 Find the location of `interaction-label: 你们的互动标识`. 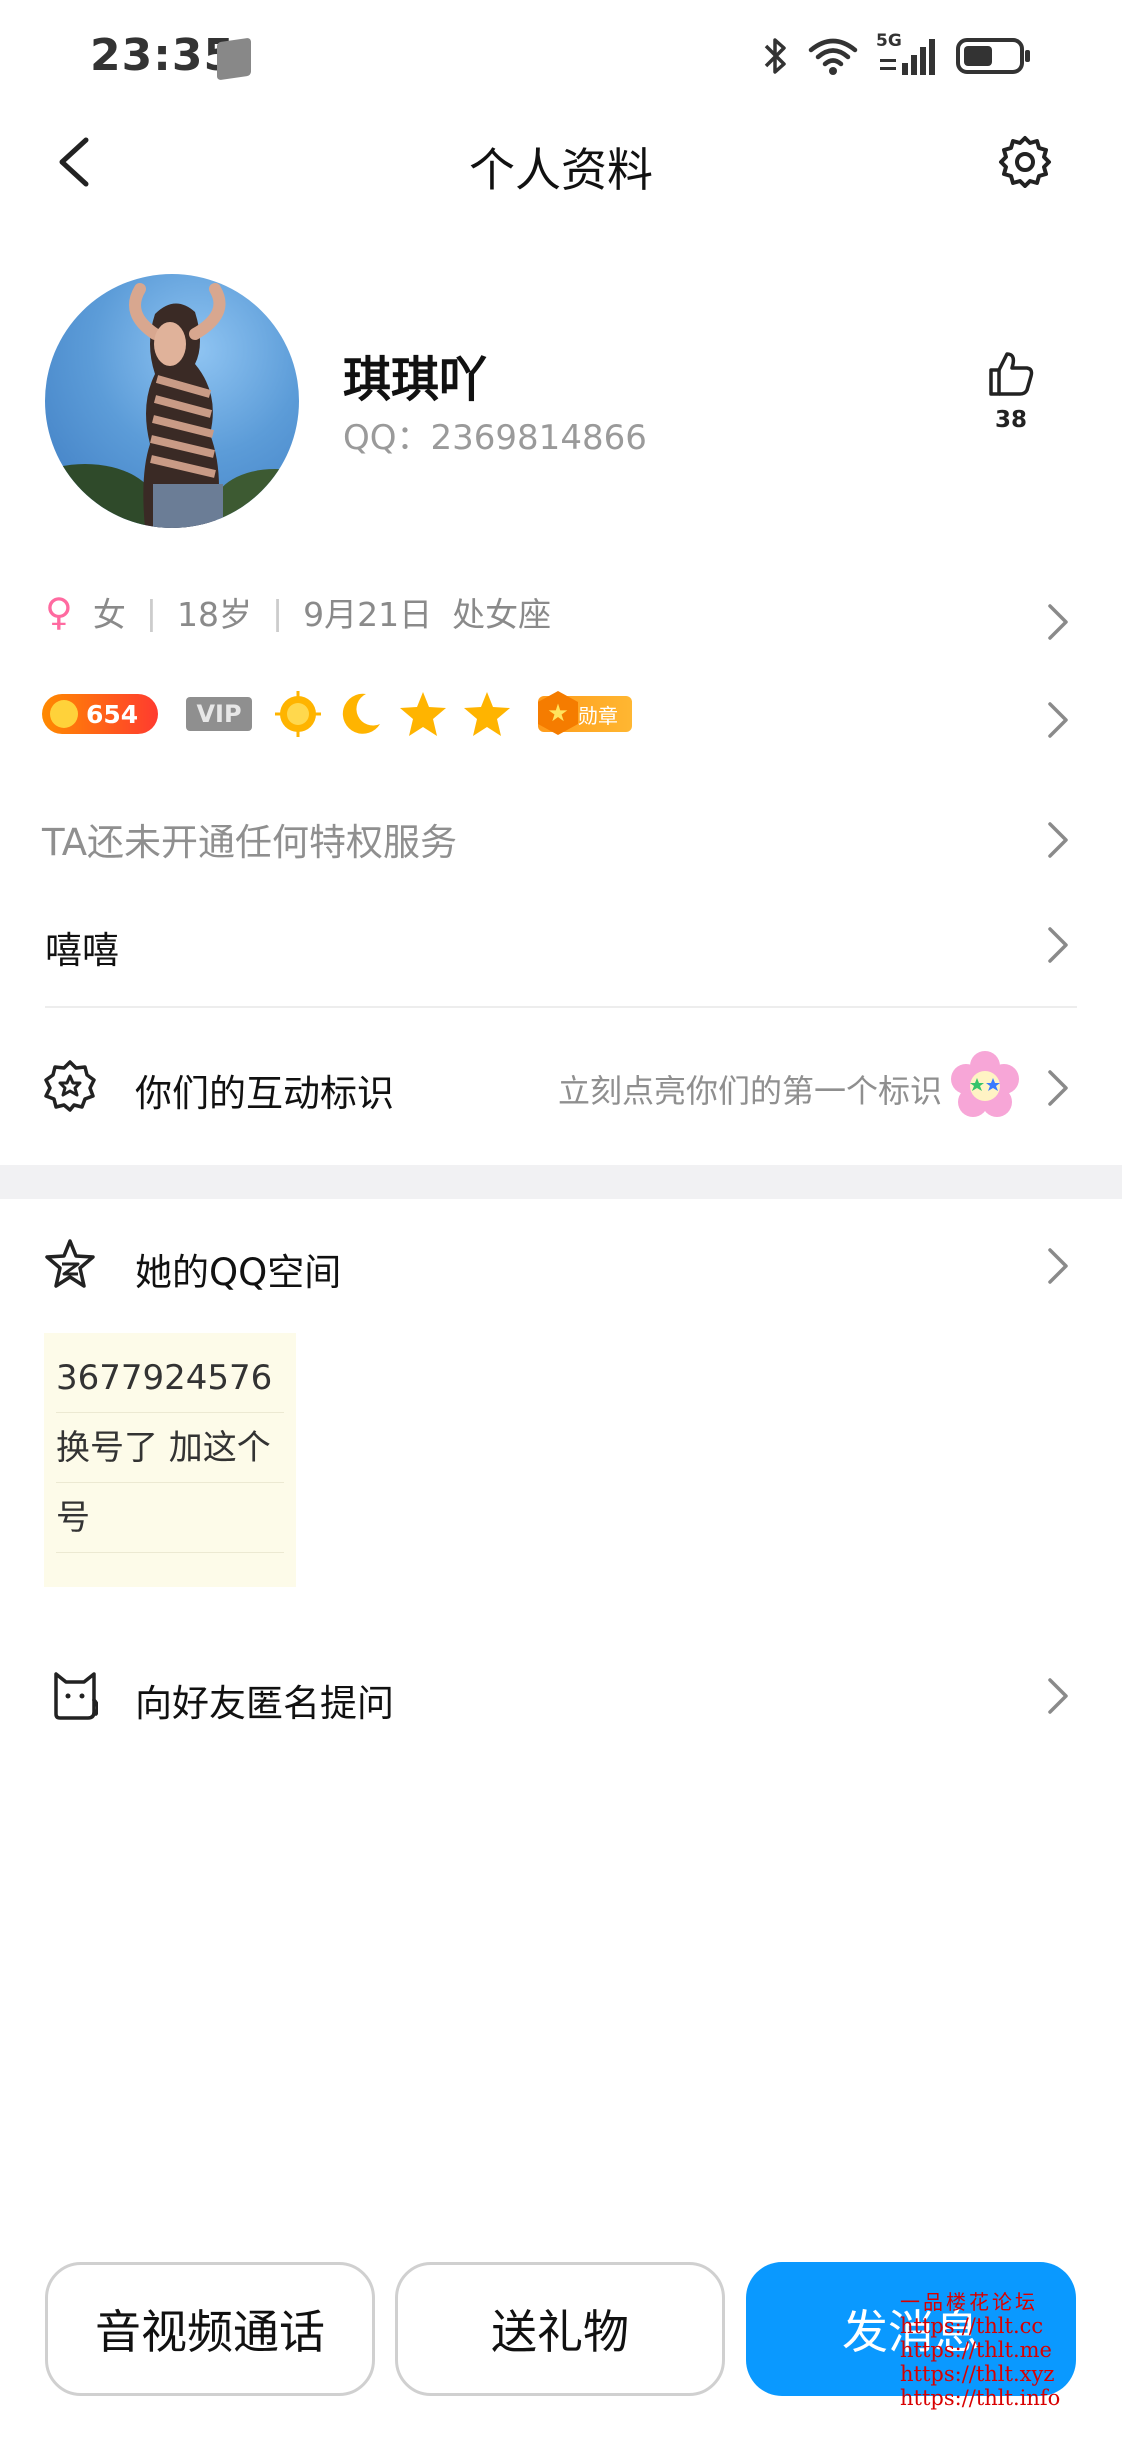

interaction-label: 你们的互动标识 is located at coordinates (264, 1093).